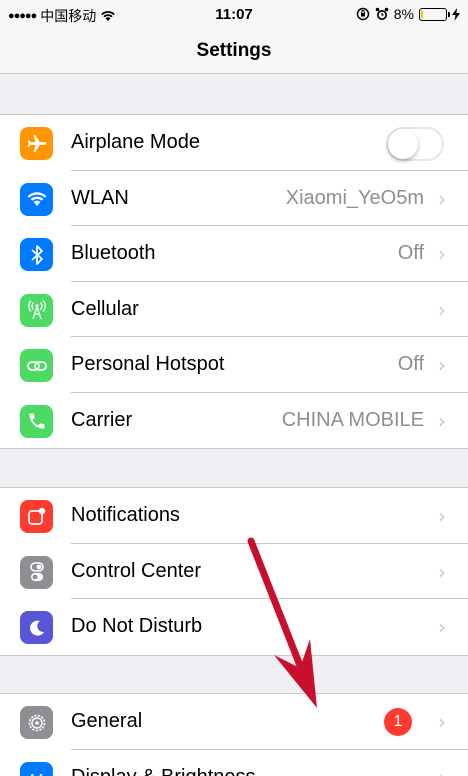  Describe the element at coordinates (113, 253) in the screenshot. I see `bluetooth-label: Bluetooth` at that location.